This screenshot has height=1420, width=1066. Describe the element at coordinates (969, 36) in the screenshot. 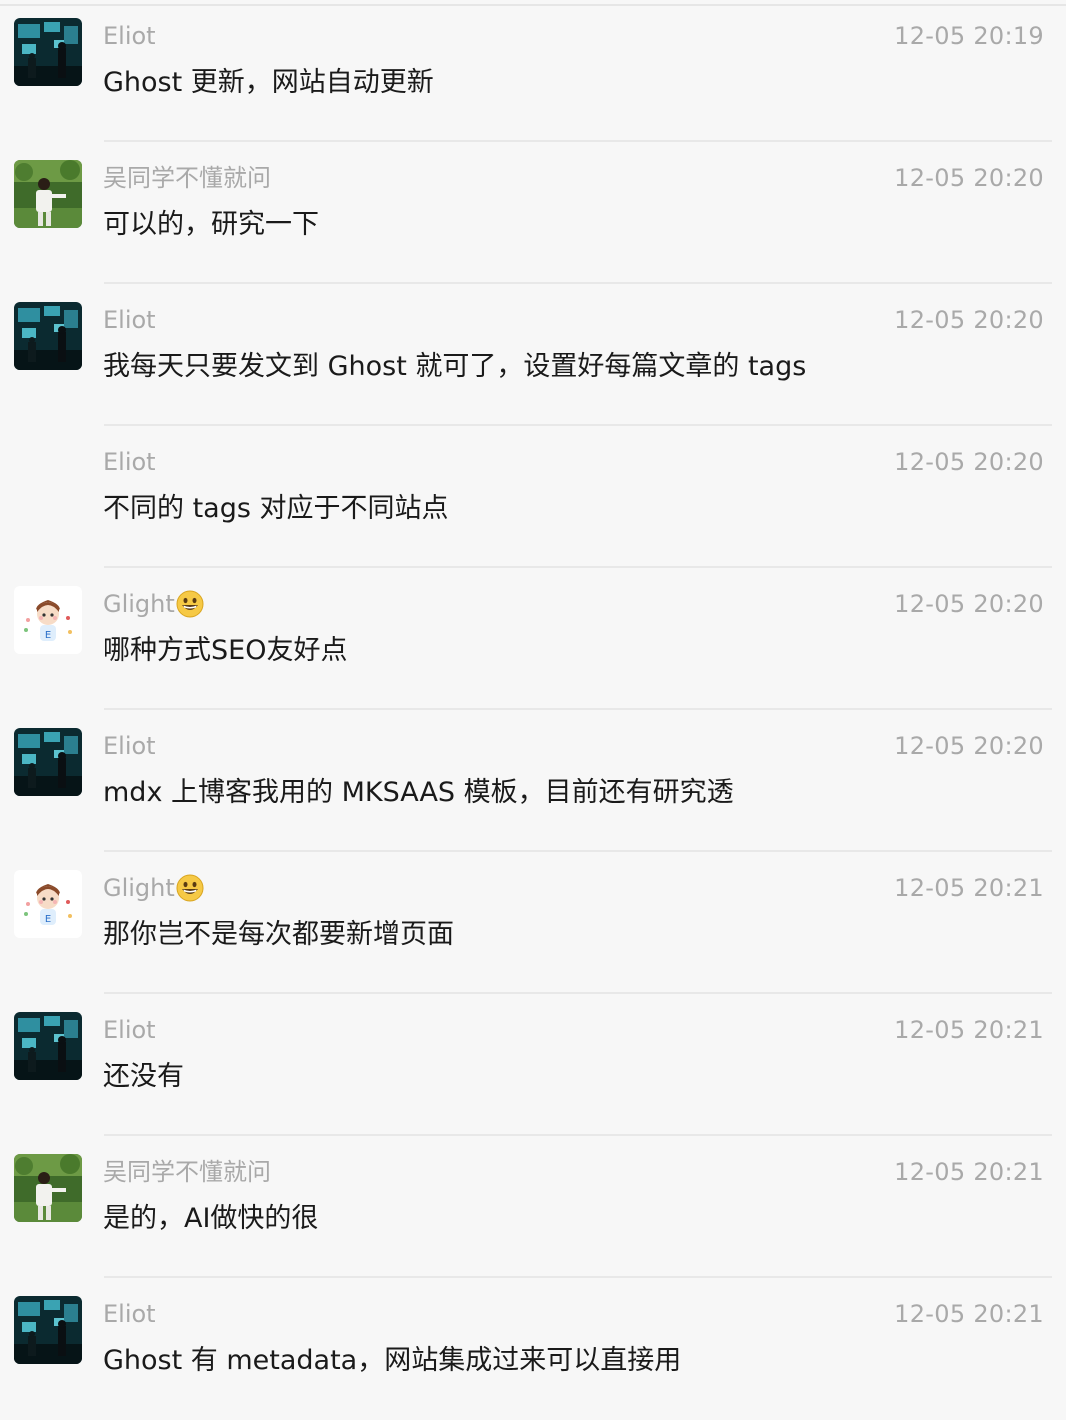

I see `message-timestamp: 12-05 20:19` at that location.